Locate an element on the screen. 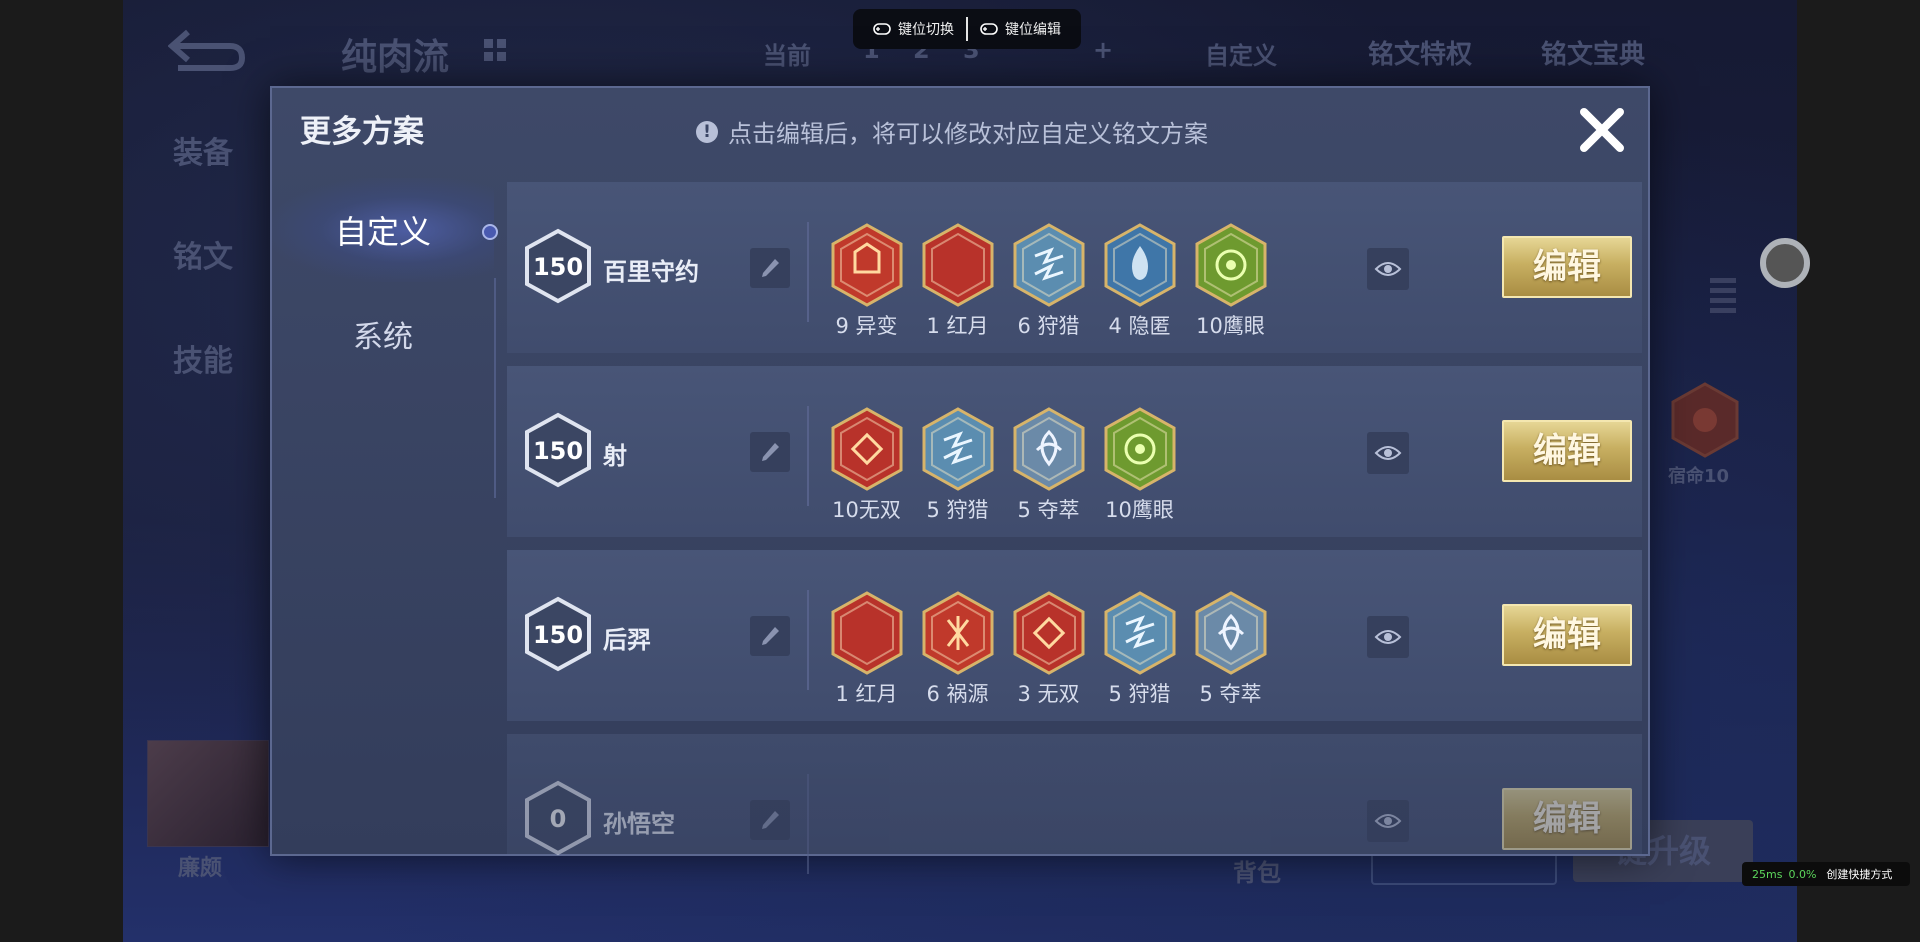 The image size is (1920, 942). rune-privilege-button: 铭文特权 is located at coordinates (1420, 52).